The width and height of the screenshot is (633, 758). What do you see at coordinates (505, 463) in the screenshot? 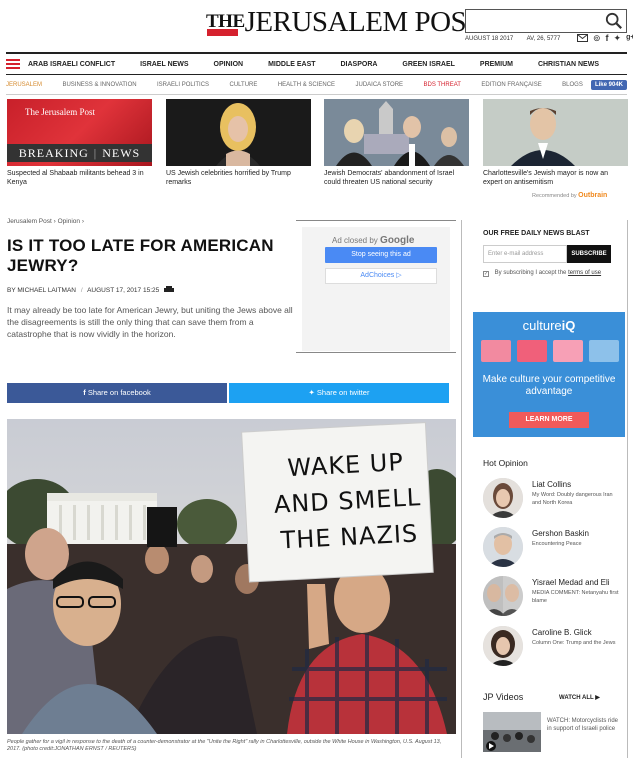
I see `hot-opinion-title: Hot Opinion` at bounding box center [505, 463].